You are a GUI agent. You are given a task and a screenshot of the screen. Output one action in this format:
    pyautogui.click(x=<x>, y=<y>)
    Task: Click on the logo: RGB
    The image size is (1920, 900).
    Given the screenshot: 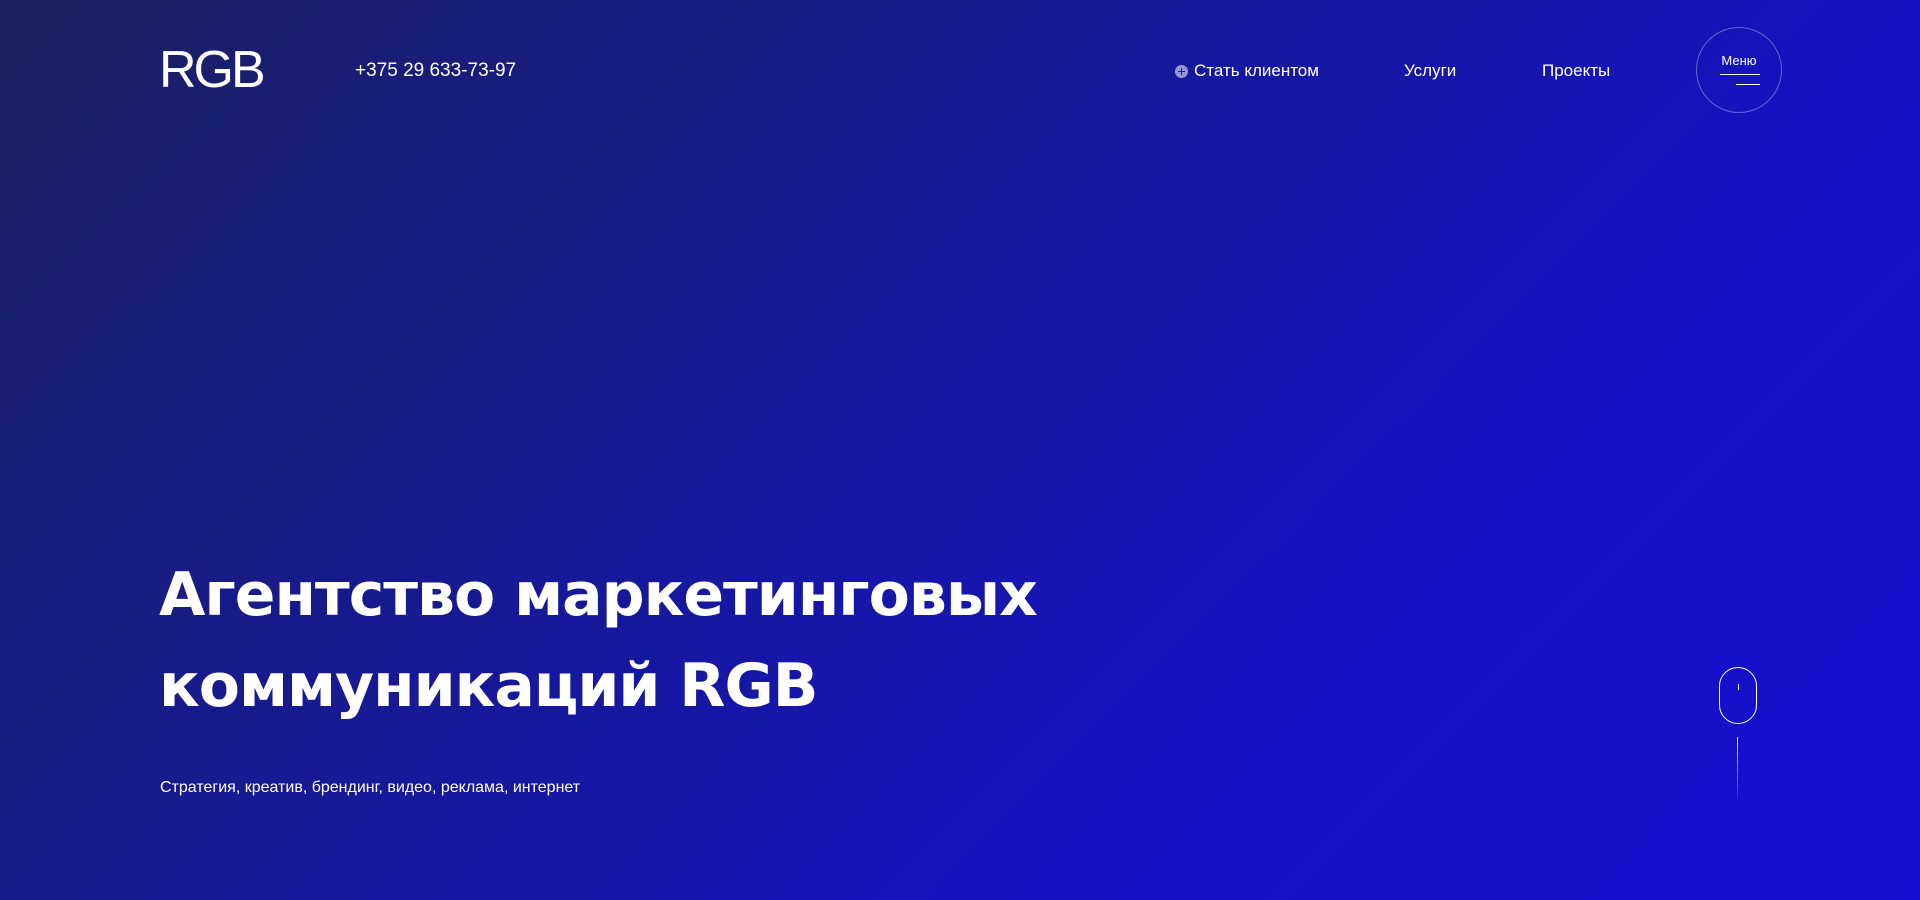 What is the action you would take?
    pyautogui.click(x=212, y=70)
    